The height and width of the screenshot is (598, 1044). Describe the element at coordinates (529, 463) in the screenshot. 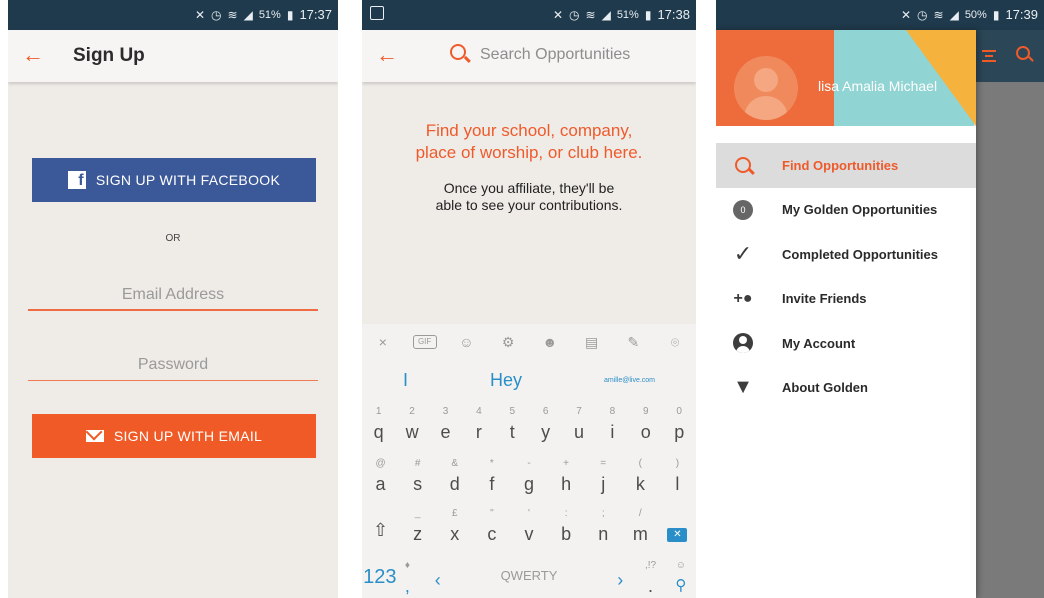

I see `key-secondary-label: -` at that location.